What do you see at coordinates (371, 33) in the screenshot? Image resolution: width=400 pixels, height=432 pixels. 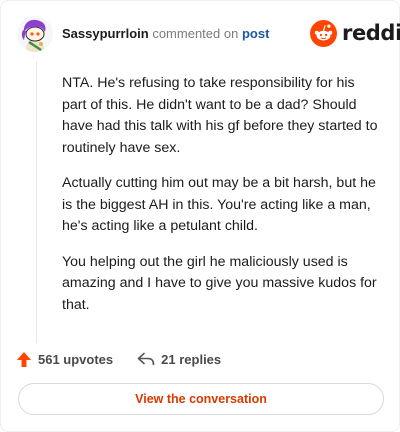 I see `reddit-wordmark: reddit` at bounding box center [371, 33].